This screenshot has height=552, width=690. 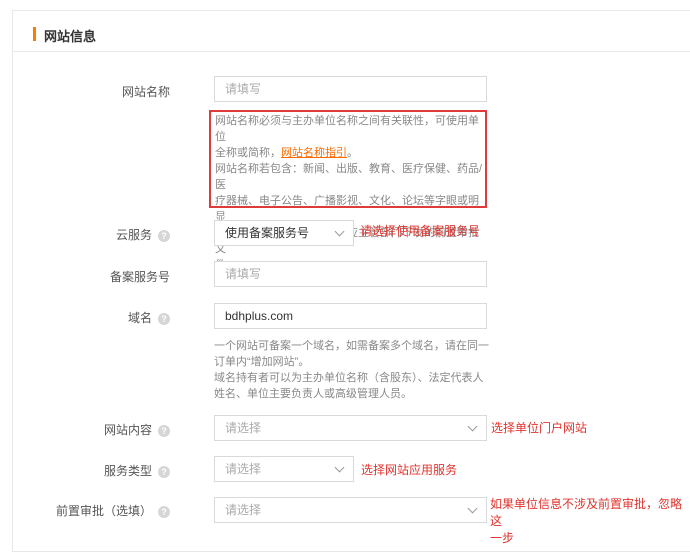 I want to click on note-text: 全称或简称，, so click(x=248, y=153).